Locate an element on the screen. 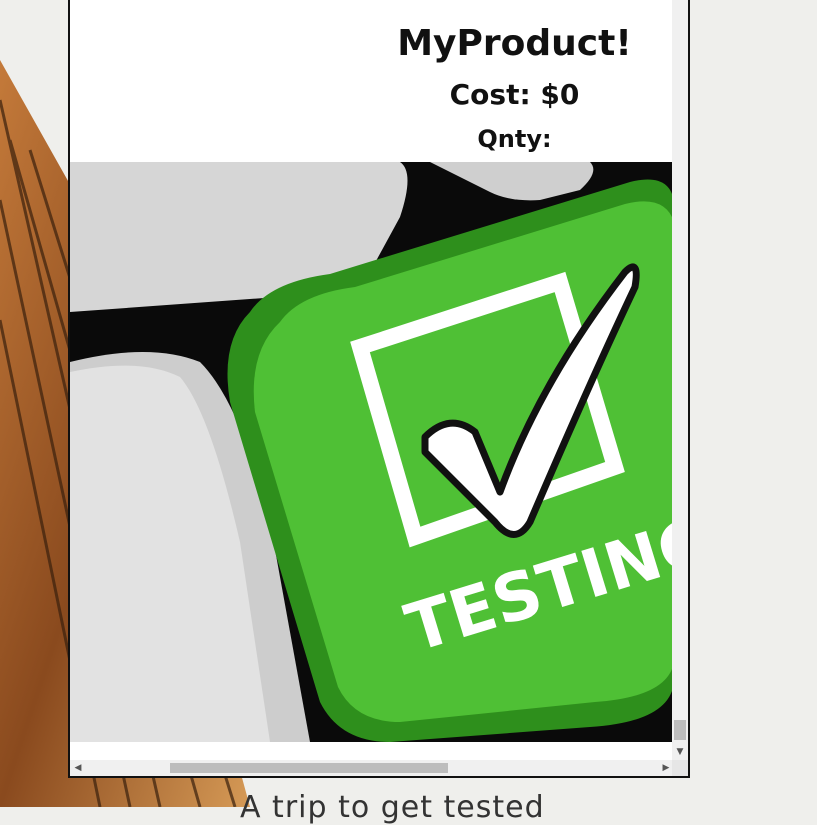 This screenshot has width=817, height=825. horizontal-scroll-thumb is located at coordinates (309, 768).